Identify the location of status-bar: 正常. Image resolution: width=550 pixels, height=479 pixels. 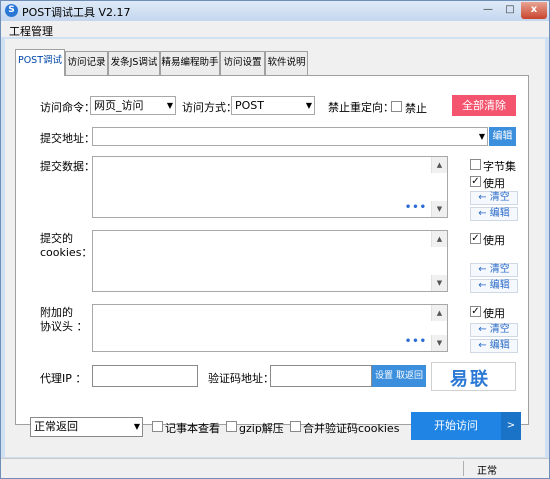
(275, 468).